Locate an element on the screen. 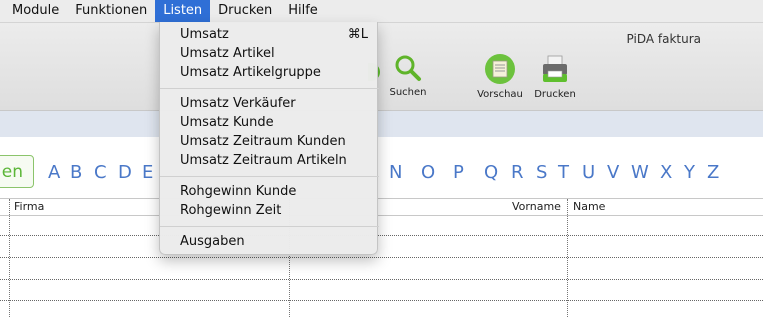 The width and height of the screenshot is (763, 317). preview-label: Vorschau is located at coordinates (500, 94).